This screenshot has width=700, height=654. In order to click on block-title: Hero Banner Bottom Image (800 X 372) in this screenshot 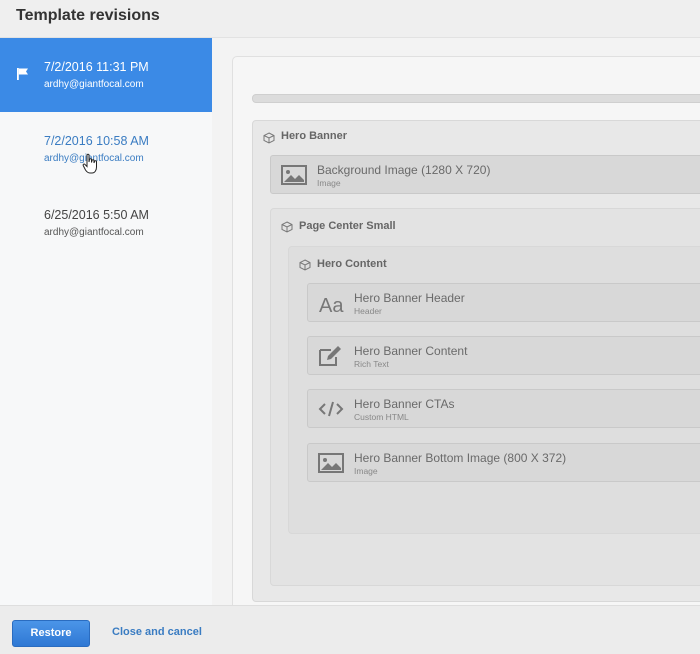, I will do `click(460, 458)`.